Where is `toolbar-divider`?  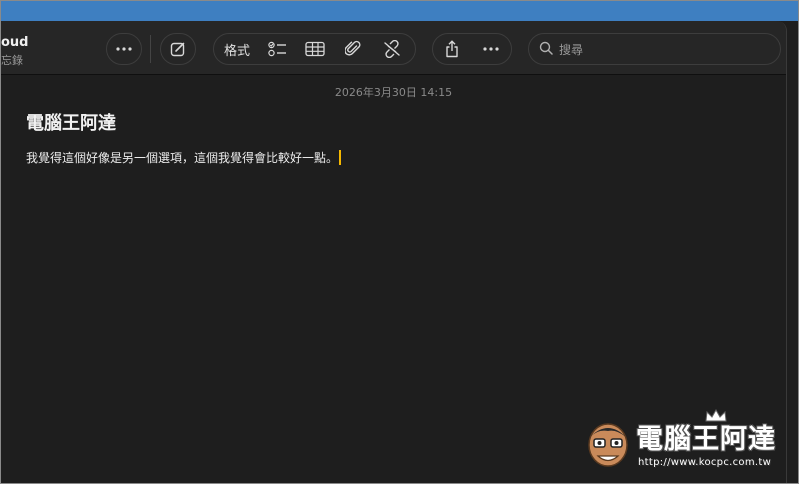 toolbar-divider is located at coordinates (150, 49).